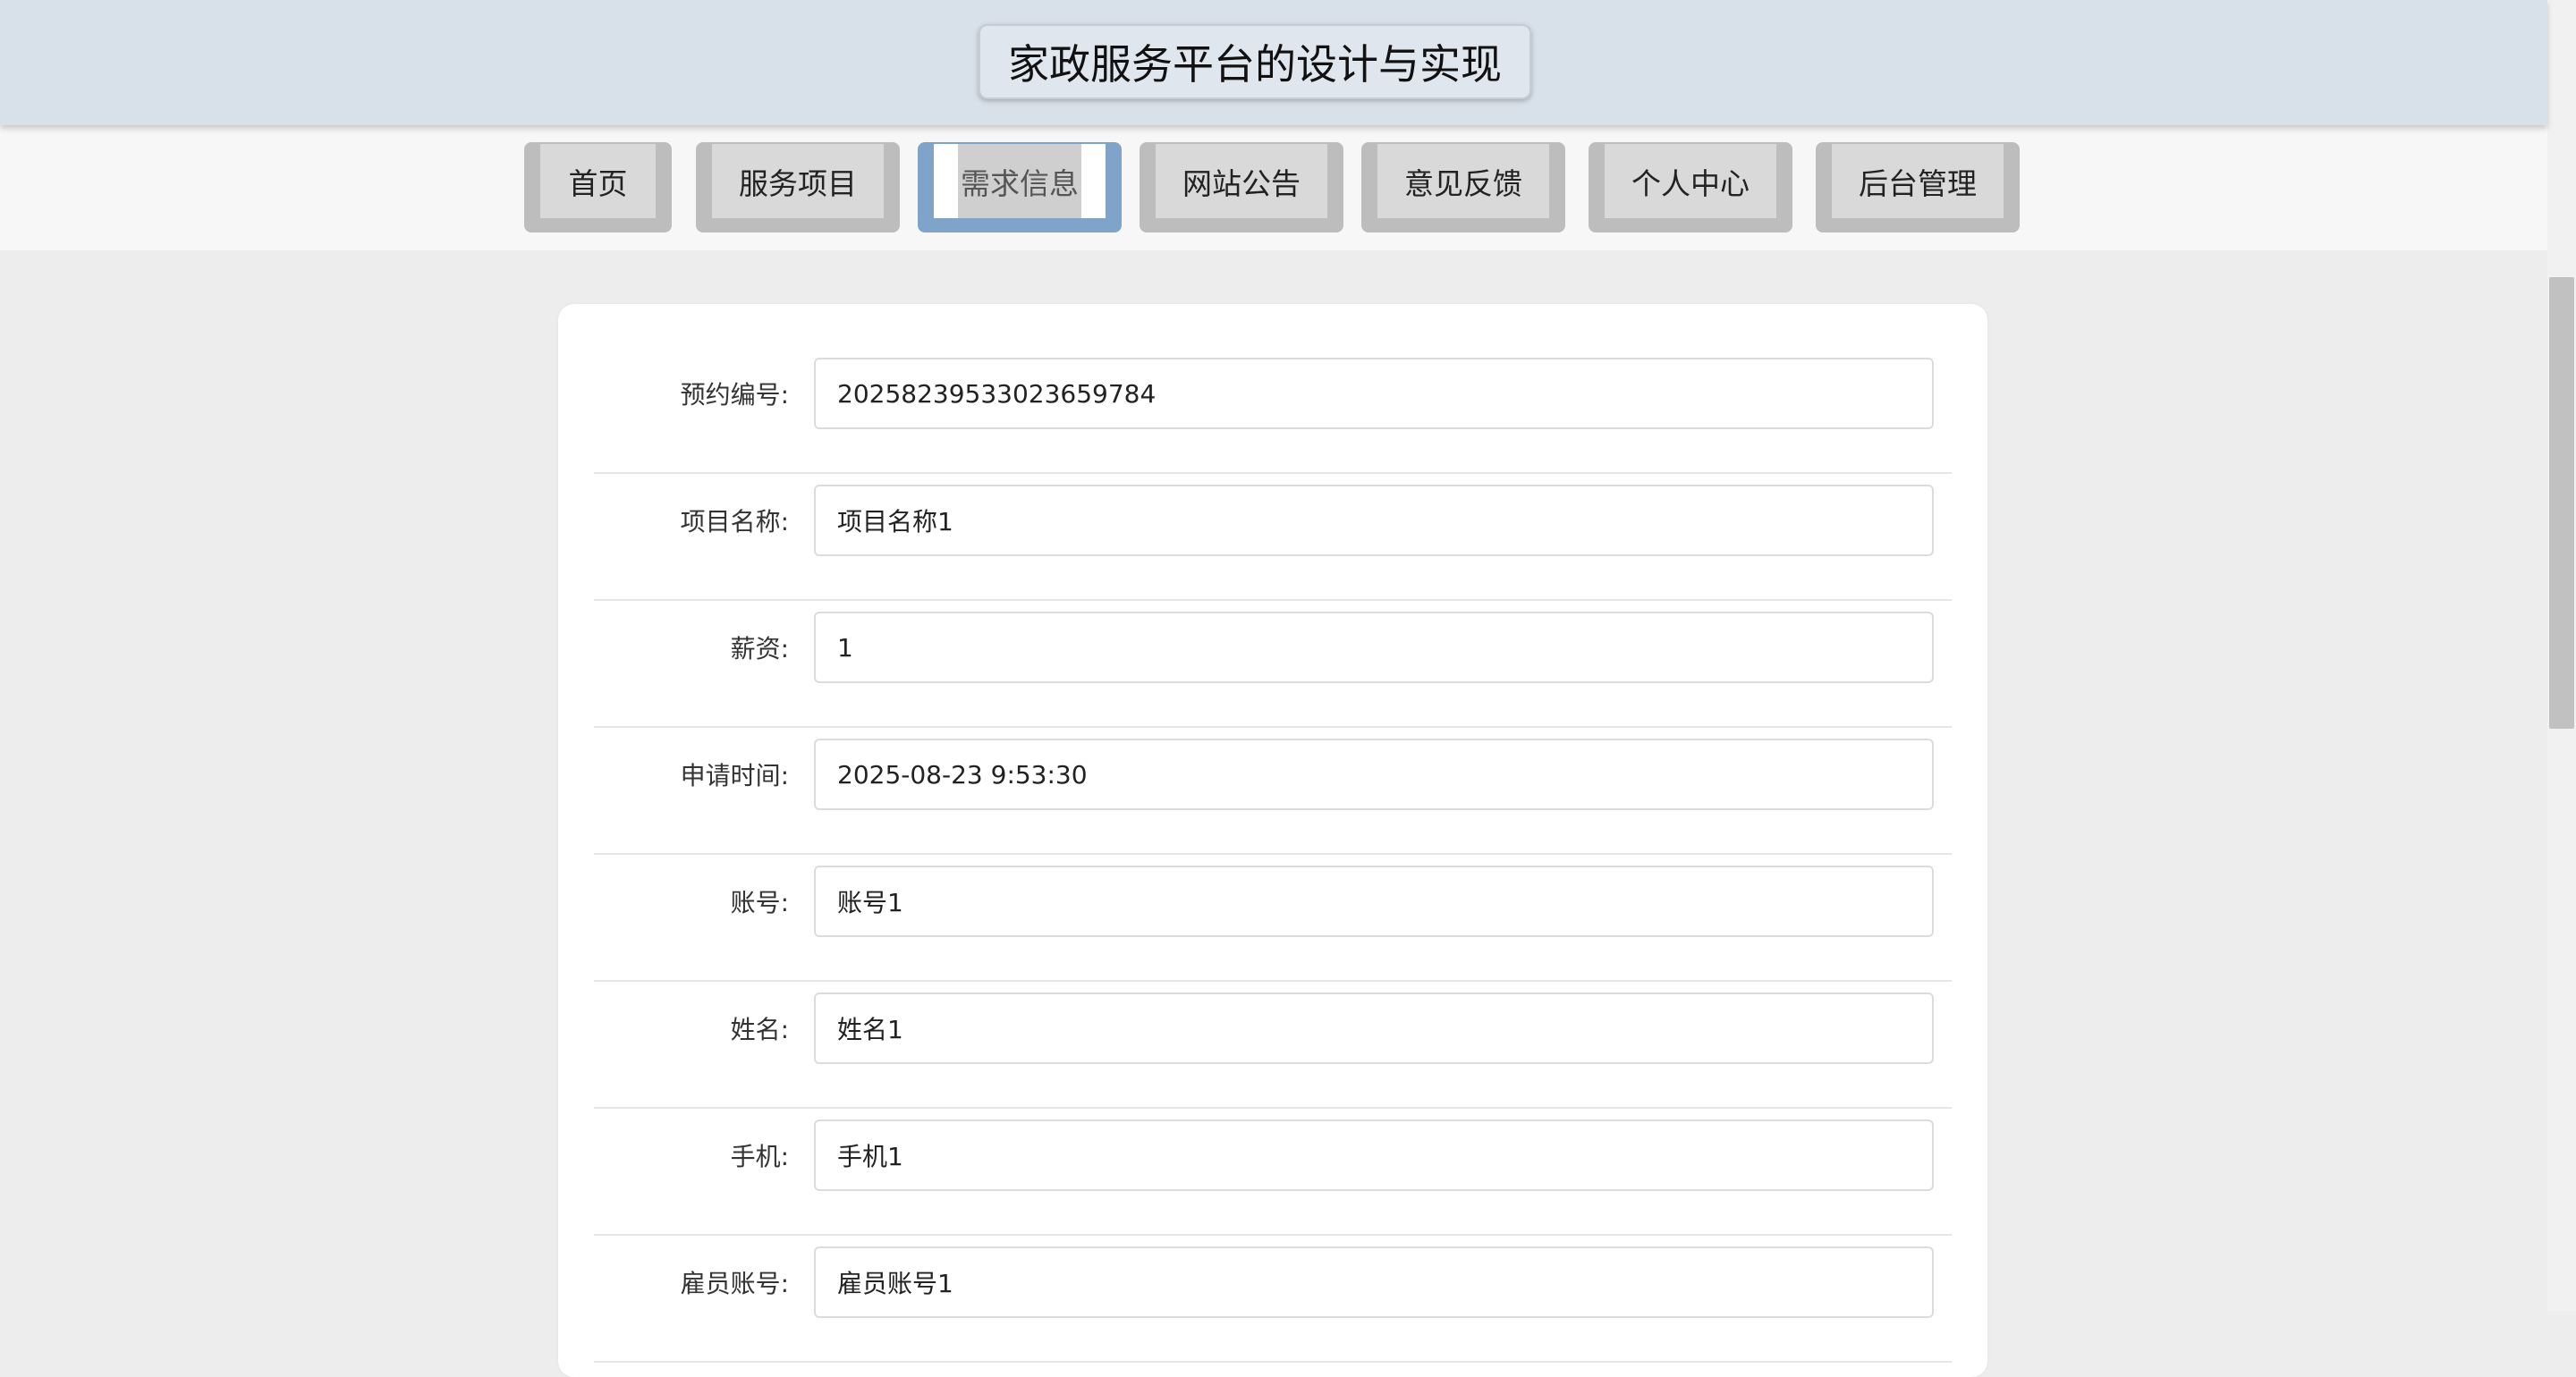 The width and height of the screenshot is (2576, 1377). What do you see at coordinates (734, 521) in the screenshot?
I see `field-label: 项目名称:` at bounding box center [734, 521].